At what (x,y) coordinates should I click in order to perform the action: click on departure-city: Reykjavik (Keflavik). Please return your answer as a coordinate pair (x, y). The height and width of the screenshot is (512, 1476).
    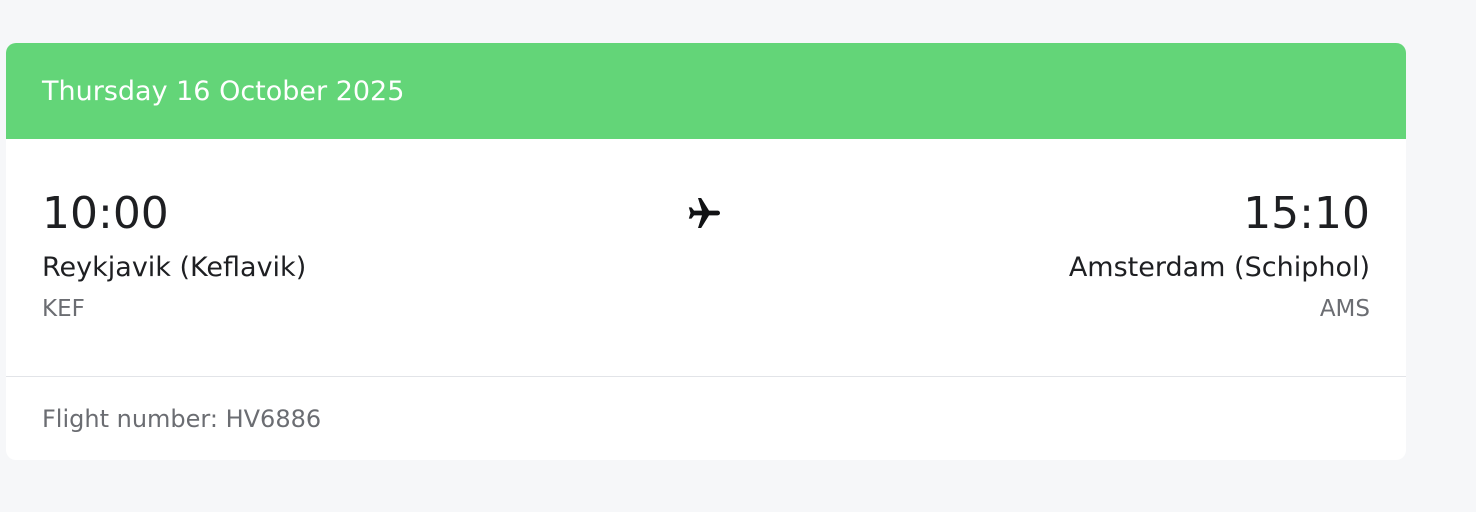
    Looking at the image, I should click on (174, 267).